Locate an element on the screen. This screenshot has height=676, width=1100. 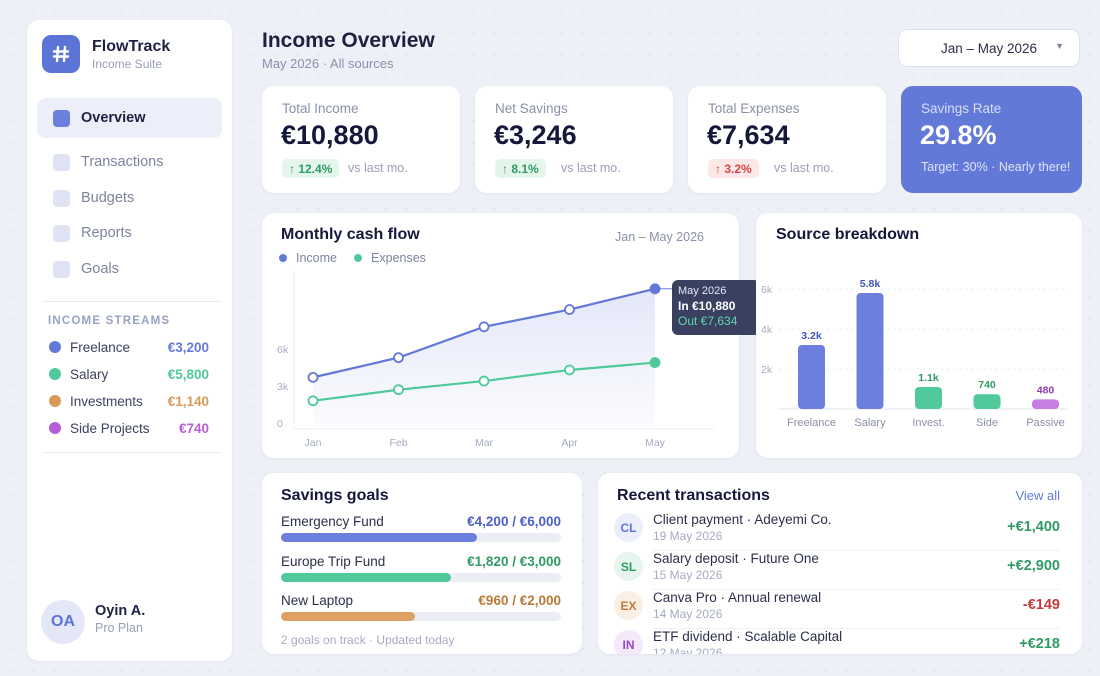
transaction-avatar: CL is located at coordinates (628, 527).